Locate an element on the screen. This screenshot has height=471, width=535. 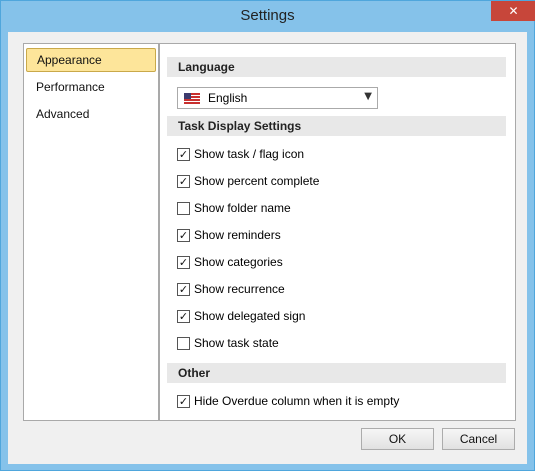
close-button: ✕ is located at coordinates (513, 11).